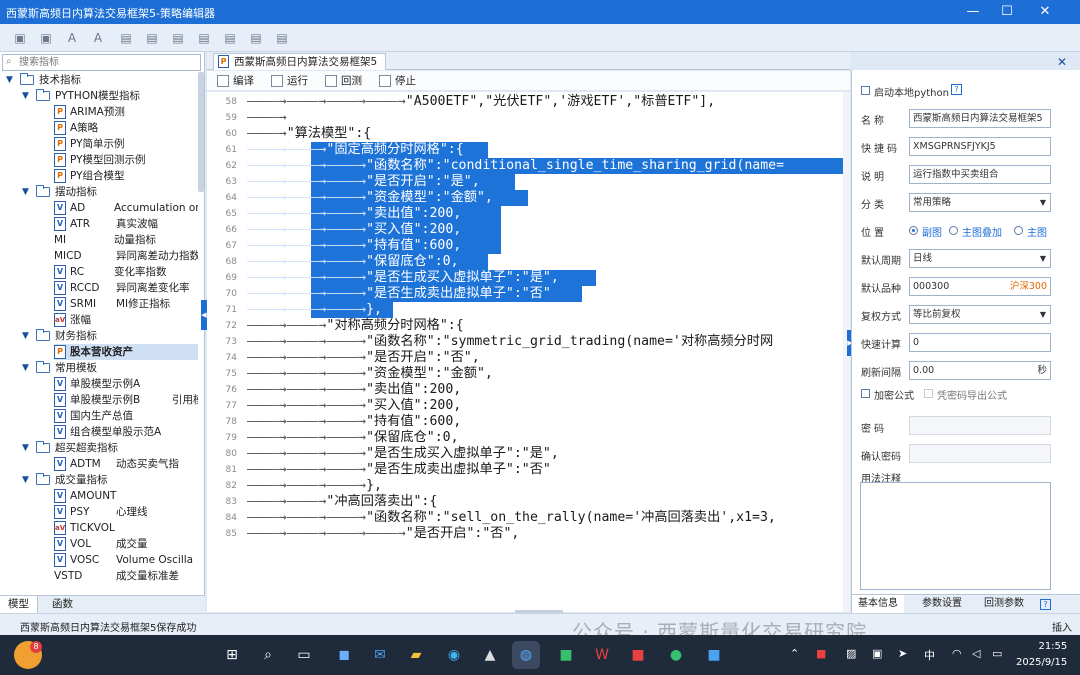 This screenshot has height=675, width=1080. What do you see at coordinates (126, 544) in the screenshot?
I see `tree-item: V VOL 成交量` at bounding box center [126, 544].